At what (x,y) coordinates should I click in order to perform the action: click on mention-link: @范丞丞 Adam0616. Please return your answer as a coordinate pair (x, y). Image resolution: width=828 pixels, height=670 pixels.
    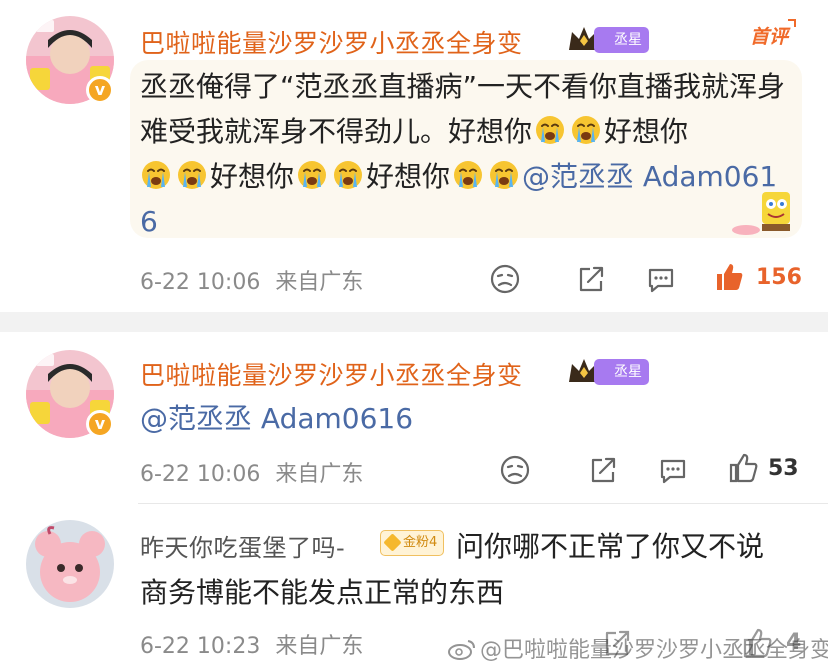
    Looking at the image, I should click on (276, 418).